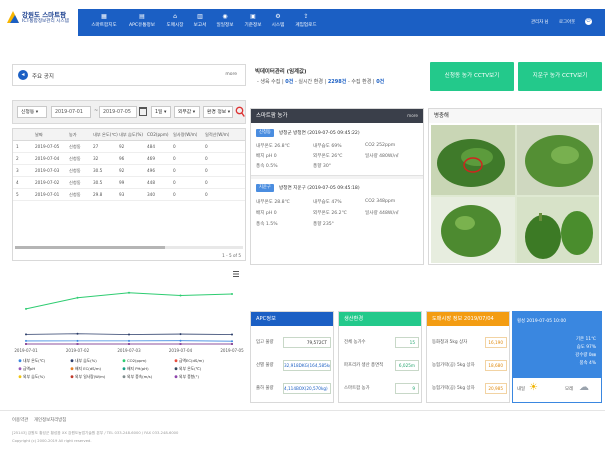  Describe the element at coordinates (73, 135) in the screenshot. I see `col-farm: 농가` at that location.